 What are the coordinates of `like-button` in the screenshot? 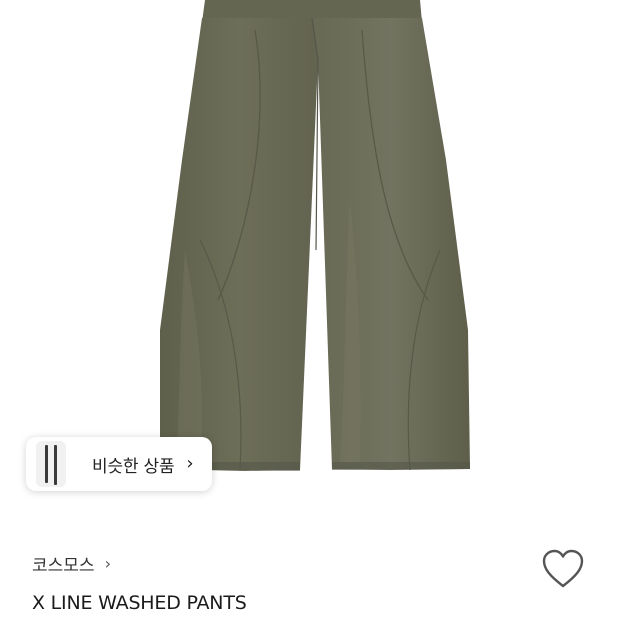 It's located at (563, 569).